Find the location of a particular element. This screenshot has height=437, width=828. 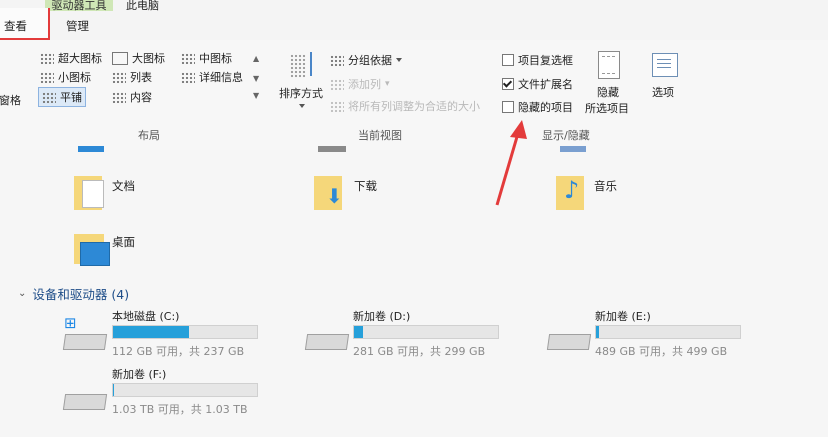

tab-manage: 管理 is located at coordinates (77, 26).